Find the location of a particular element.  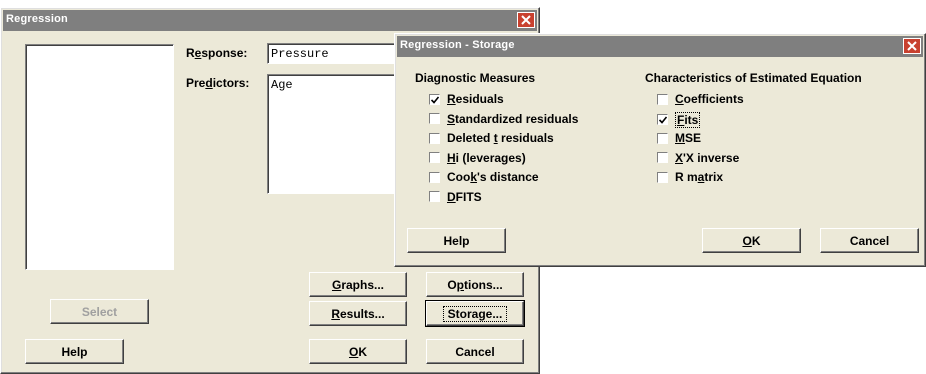

cancel-button: Cancel is located at coordinates (475, 351).